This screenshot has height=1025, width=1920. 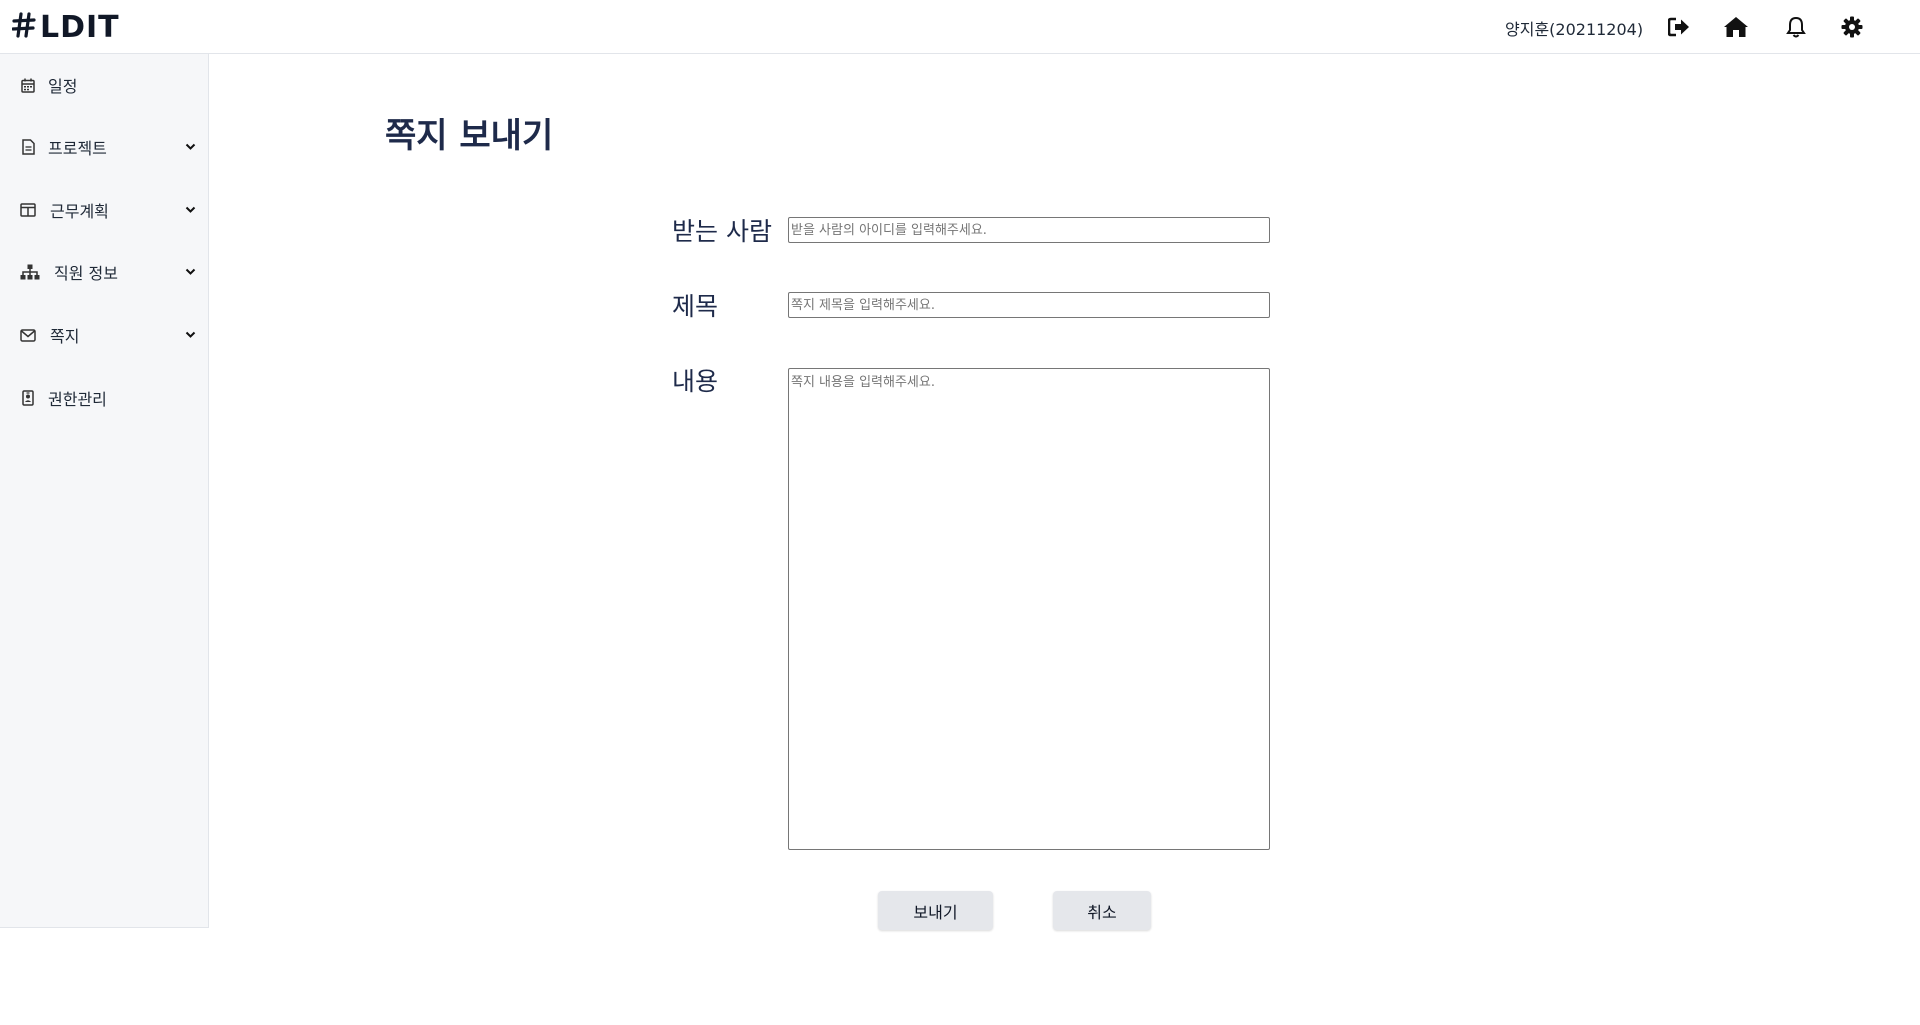 I want to click on content-textarea, so click(x=1029, y=609).